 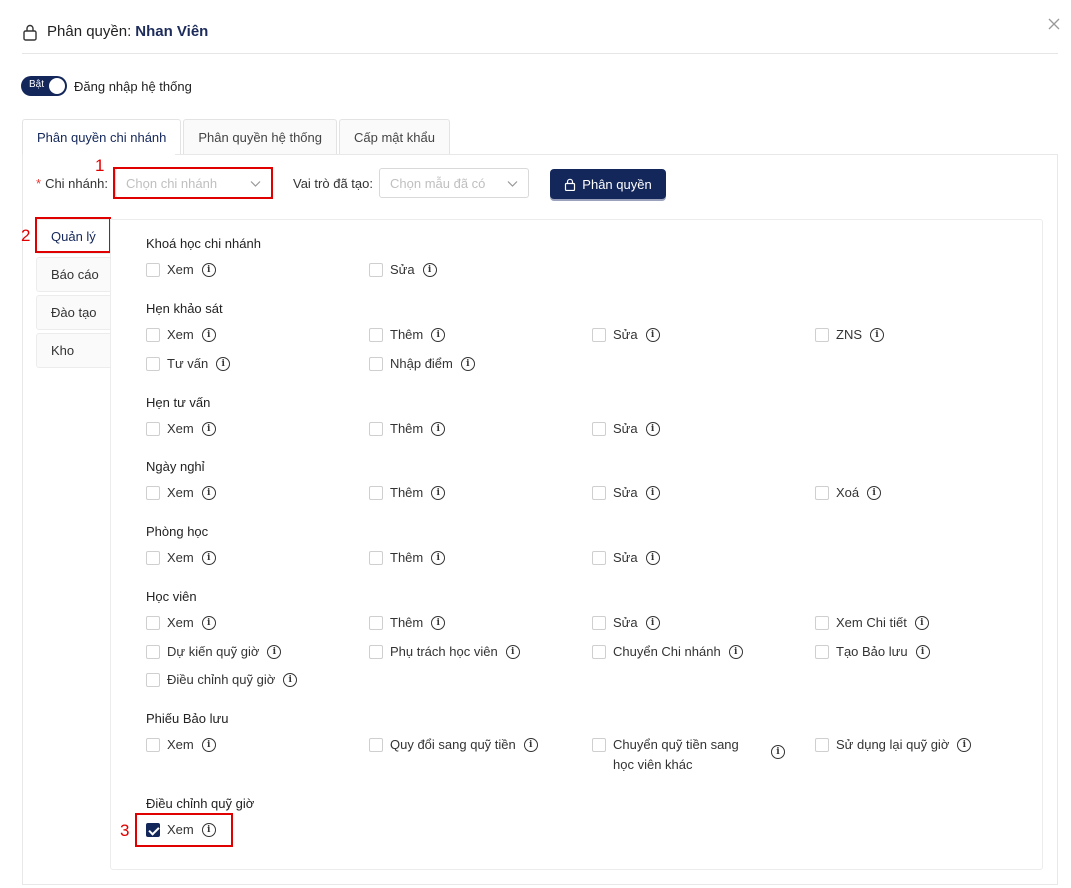 I want to click on permission-su-dung-lai-quy-gio: Sử dụng lại quỹ giờ i, so click(x=893, y=744).